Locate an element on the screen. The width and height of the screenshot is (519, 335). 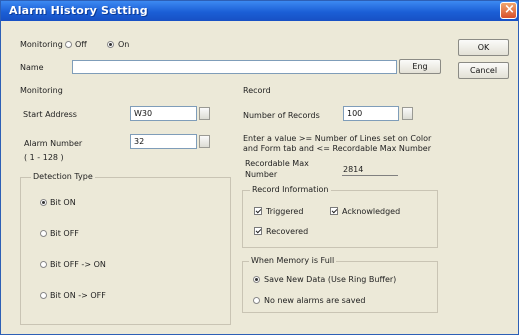
detection-bit-on-off-radio is located at coordinates (43, 295).